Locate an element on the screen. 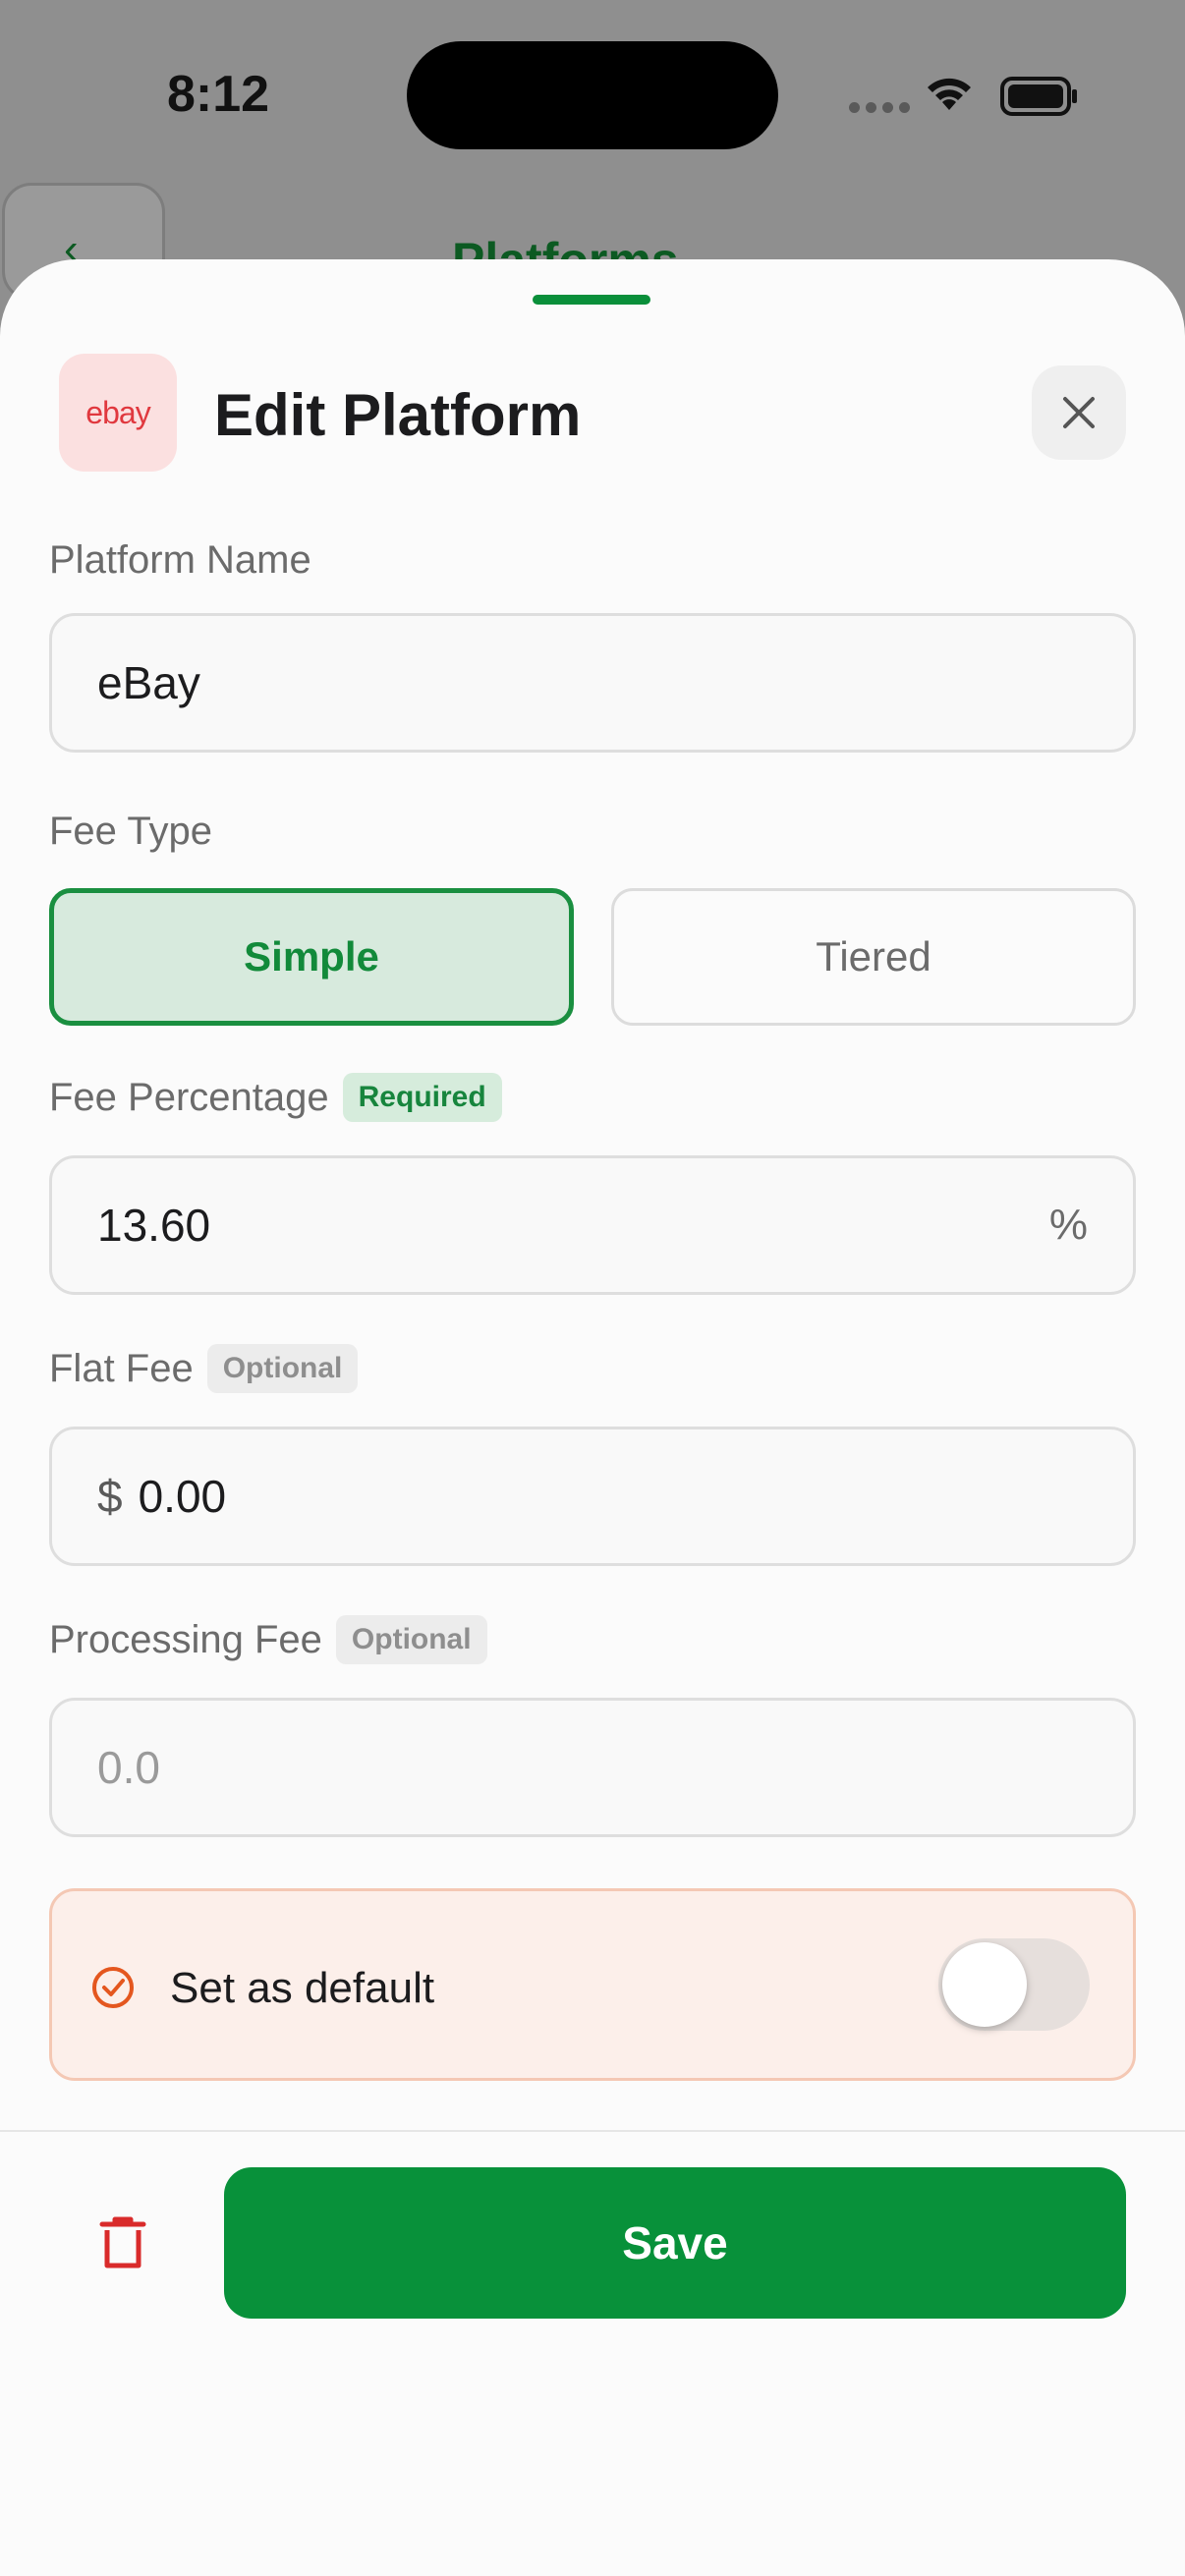  footer-divider is located at coordinates (592, 2131).